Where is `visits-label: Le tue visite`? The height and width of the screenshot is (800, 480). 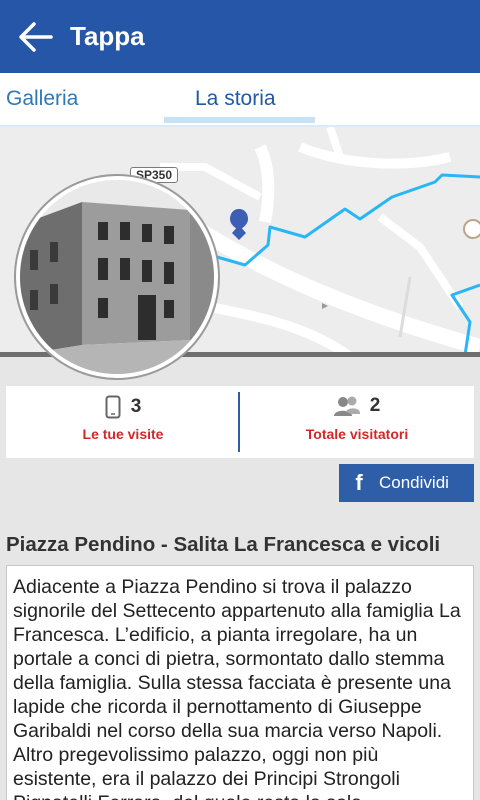
visits-label: Le tue visite is located at coordinates (123, 434).